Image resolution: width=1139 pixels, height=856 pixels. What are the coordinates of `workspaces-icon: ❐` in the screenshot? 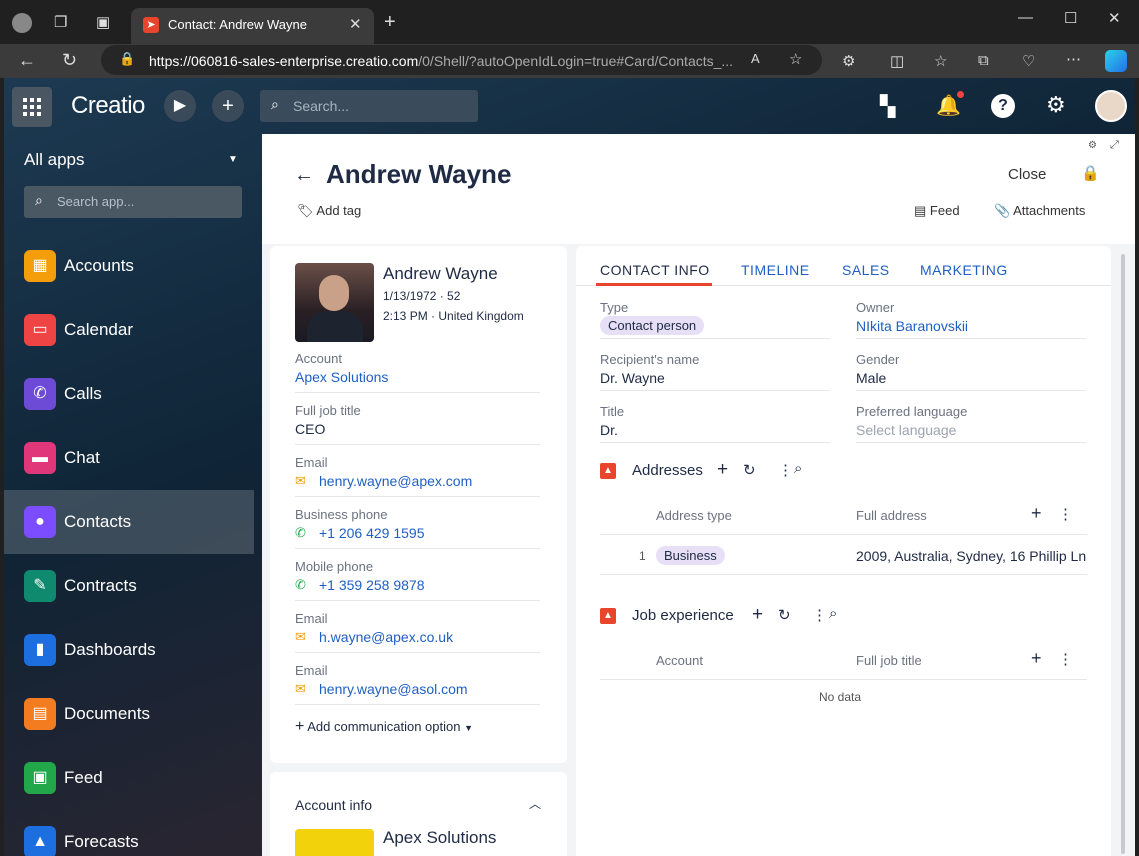 It's located at (60, 22).